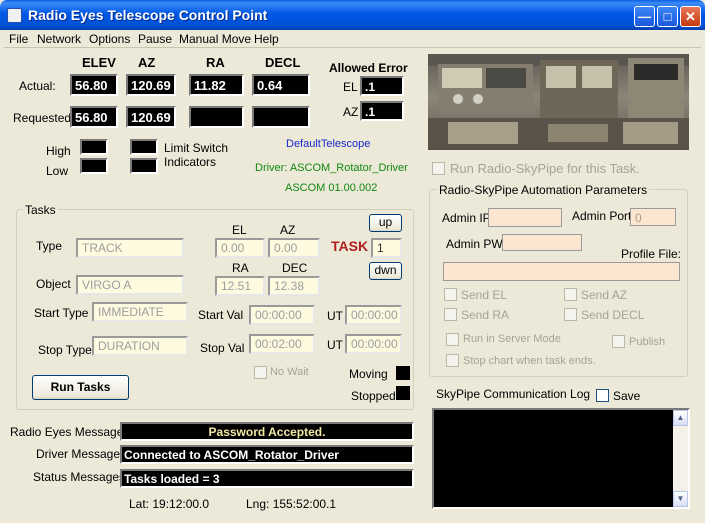 Image resolution: width=705 pixels, height=523 pixels. What do you see at coordinates (373, 344) in the screenshot?
I see `stop-ut-field: 00:00:00` at bounding box center [373, 344].